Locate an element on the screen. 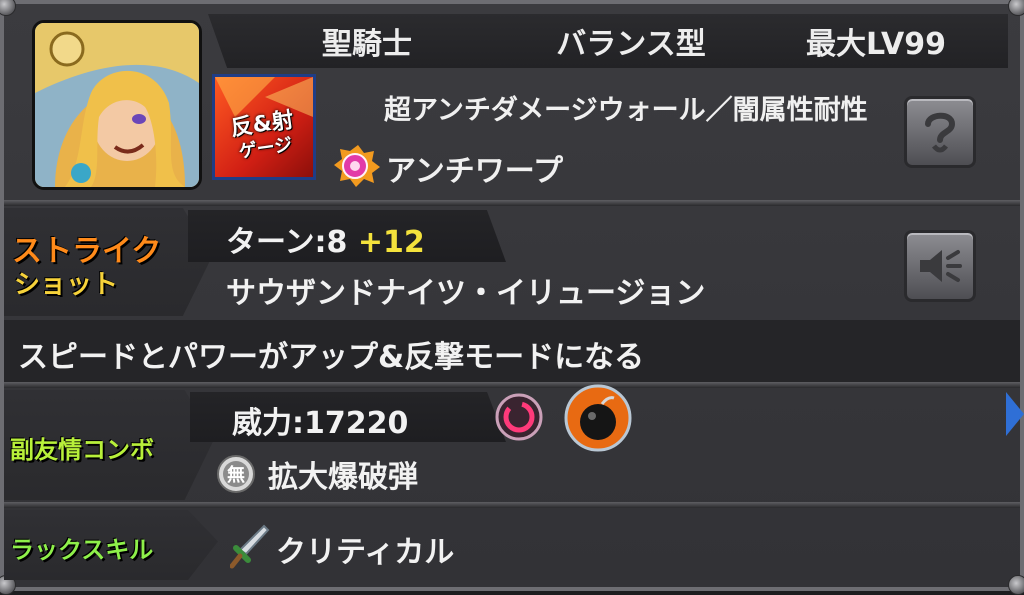 This screenshot has width=1024, height=595. reflect-gauge-icon: 反&射 ゲージ is located at coordinates (264, 127).